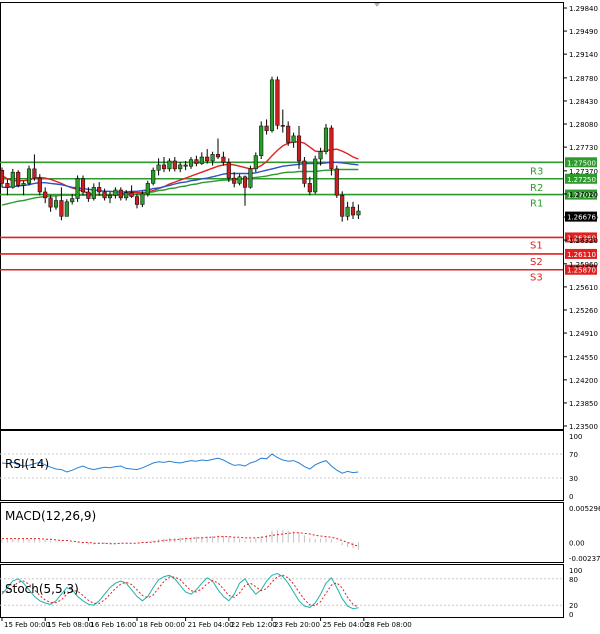 The width and height of the screenshot is (600, 634). I want to click on stoch-title: Stoch(5,5,3), so click(42, 589).